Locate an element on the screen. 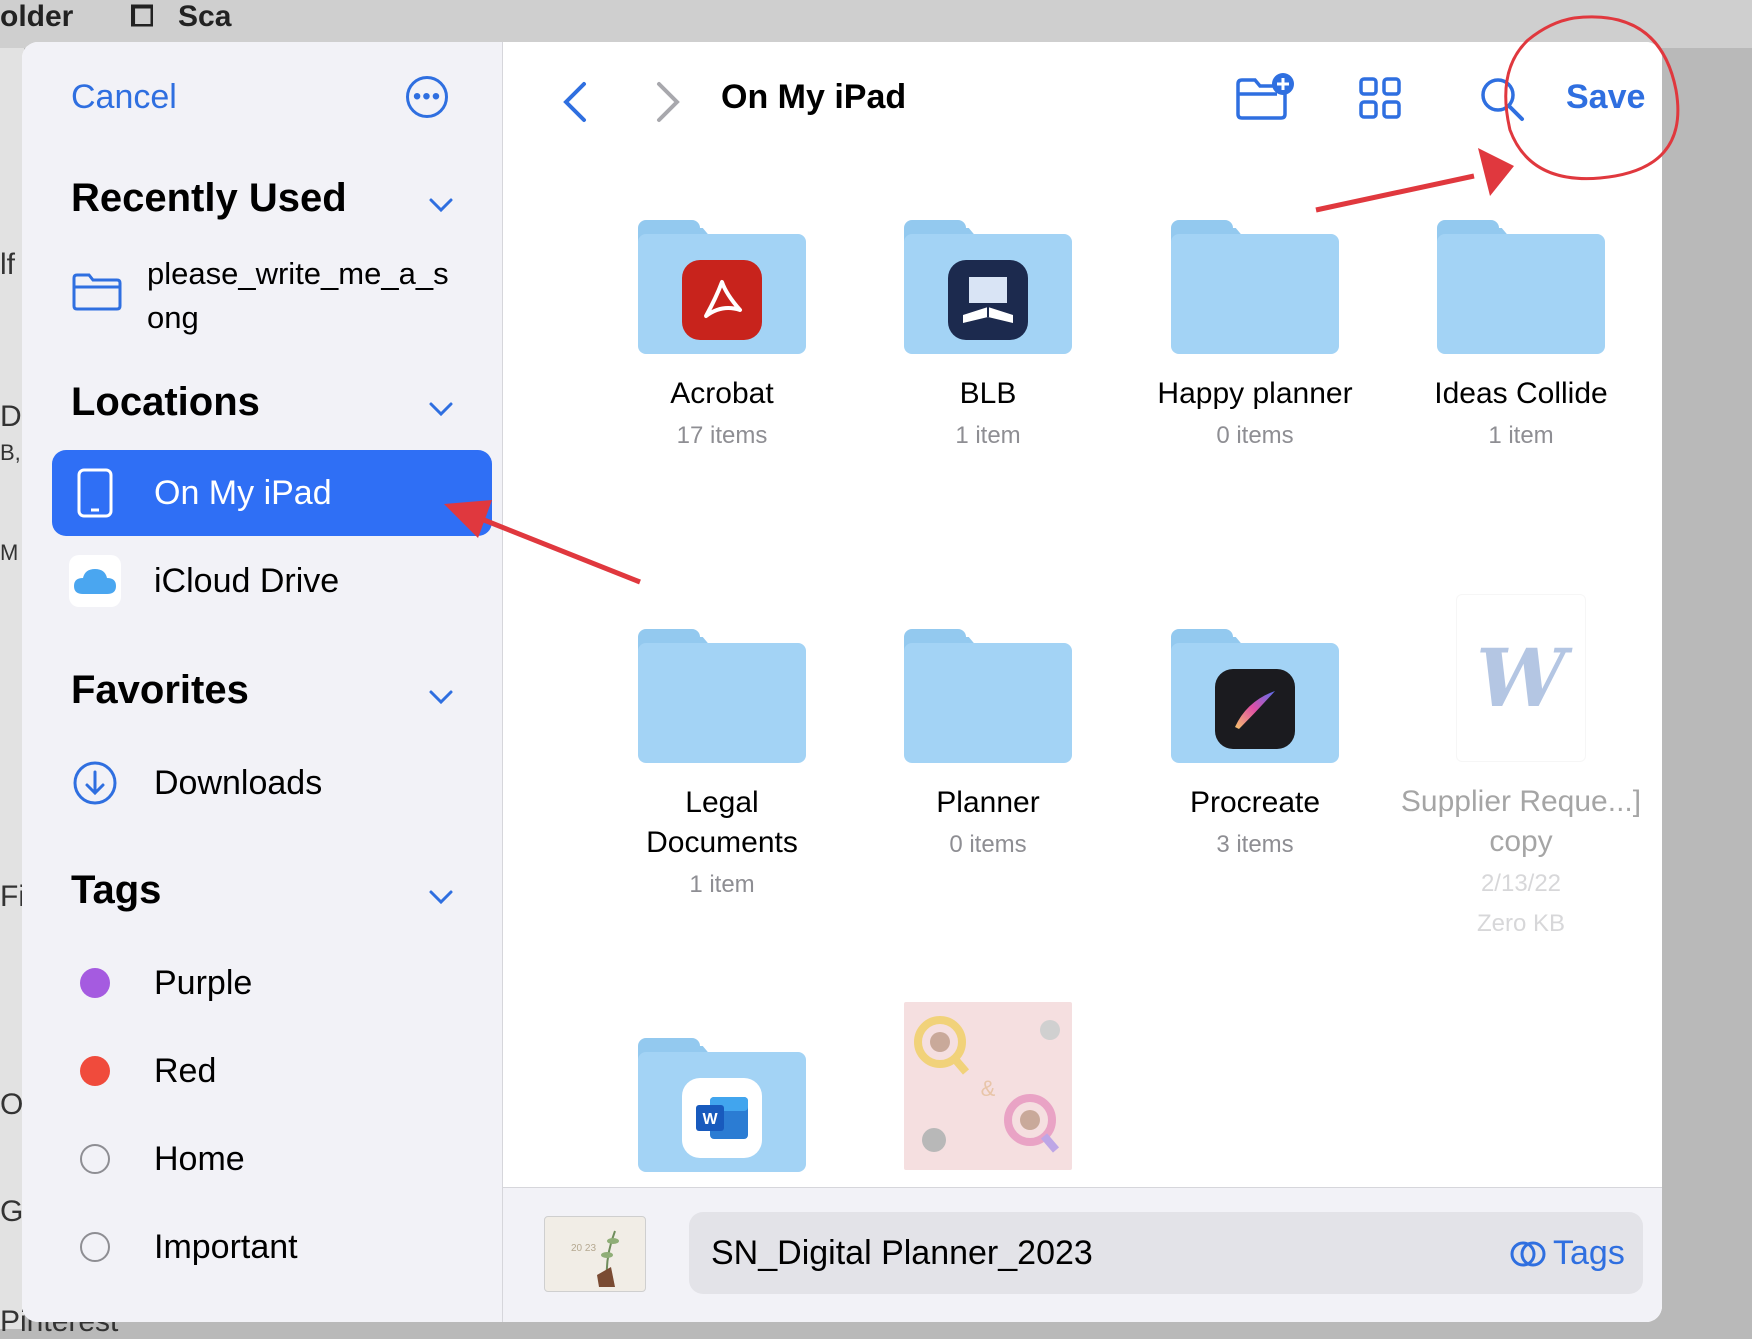 This screenshot has height=1339, width=1752. item-size: Zero KB is located at coordinates (1521, 923).